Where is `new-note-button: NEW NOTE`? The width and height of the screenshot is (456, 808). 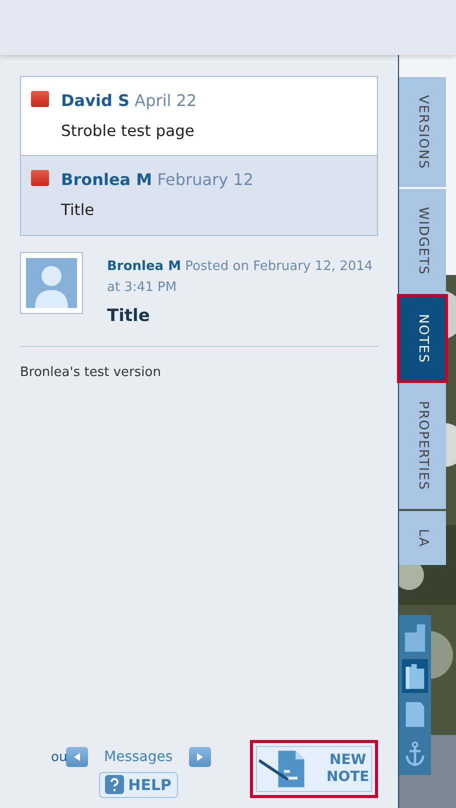 new-note-button: NEW NOTE is located at coordinates (314, 769).